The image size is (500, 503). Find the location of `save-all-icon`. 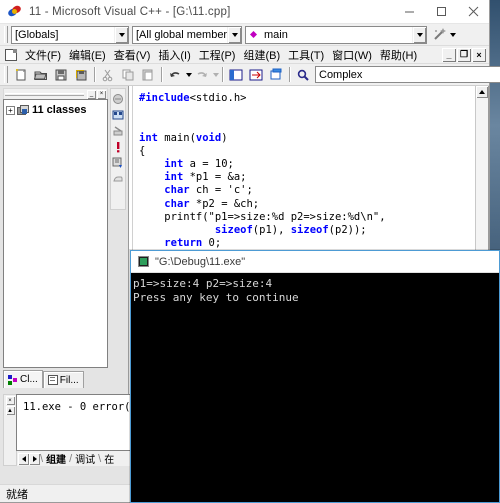

save-all-icon is located at coordinates (81, 74).